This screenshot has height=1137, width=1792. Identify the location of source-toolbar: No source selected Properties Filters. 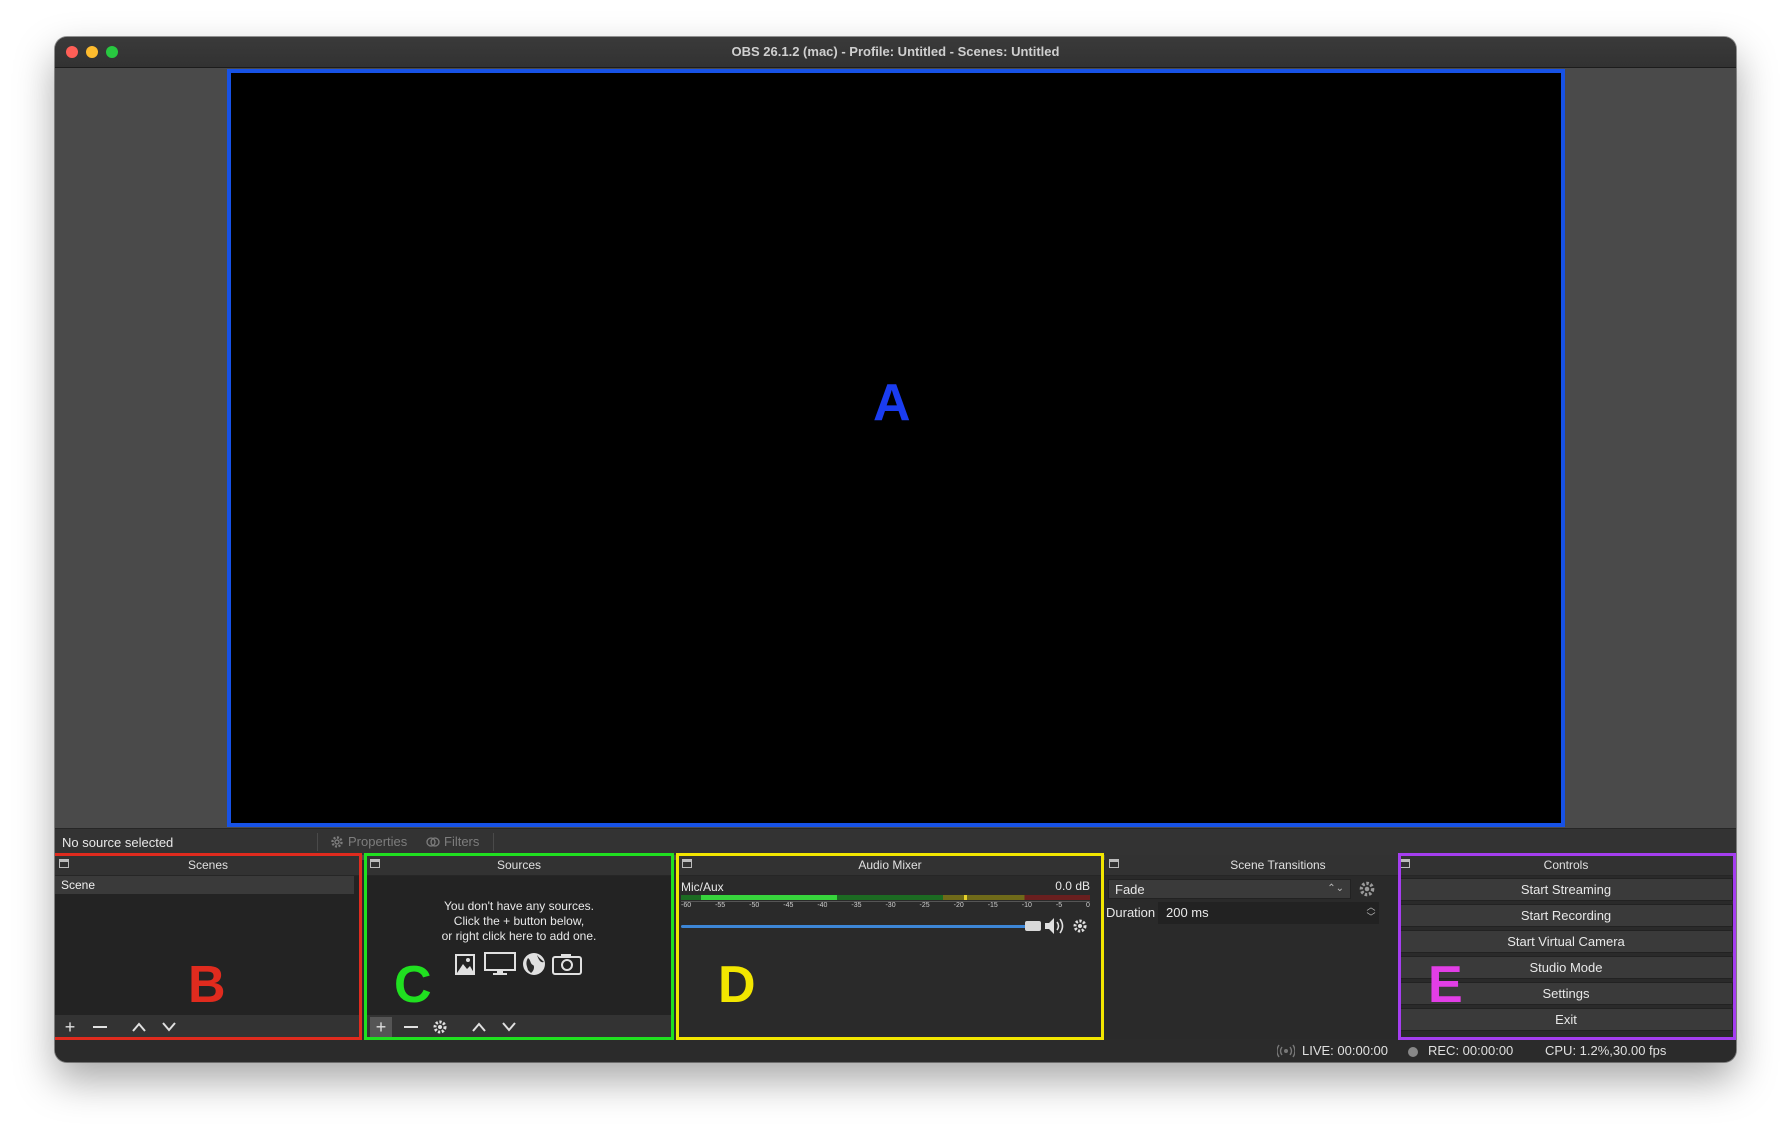
(895, 841).